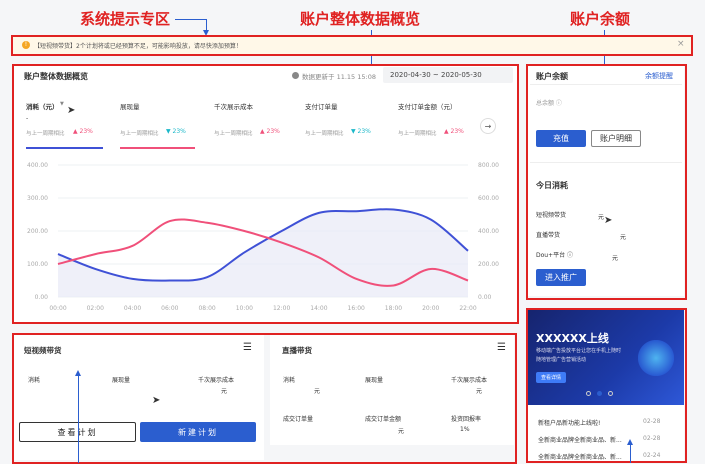 This screenshot has width=705, height=464. What do you see at coordinates (561, 360) in the screenshot?
I see `banner-line: 随地管理广告营销活动` at bounding box center [561, 360].